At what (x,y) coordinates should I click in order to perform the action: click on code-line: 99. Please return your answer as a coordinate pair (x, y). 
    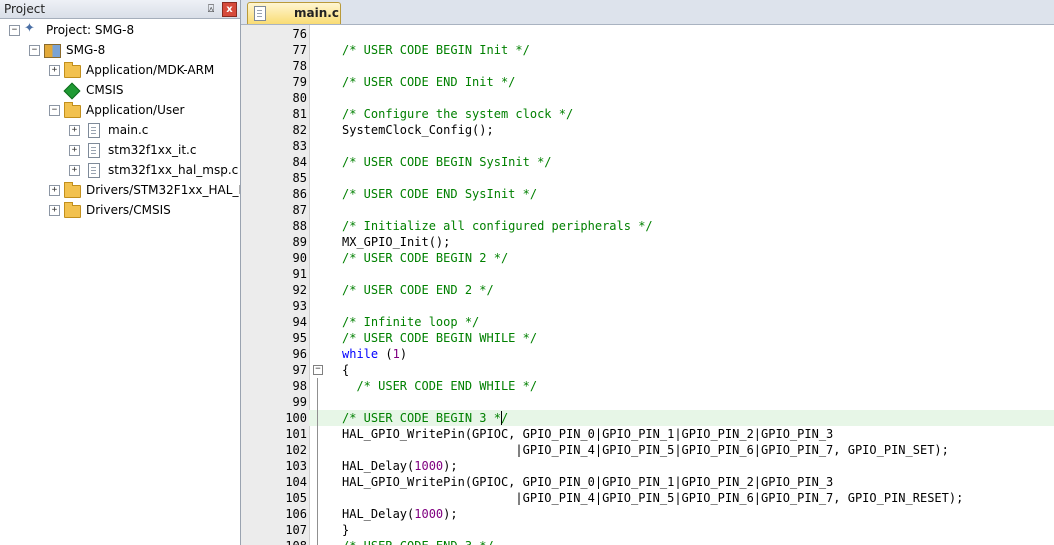
    Looking at the image, I should click on (647, 402).